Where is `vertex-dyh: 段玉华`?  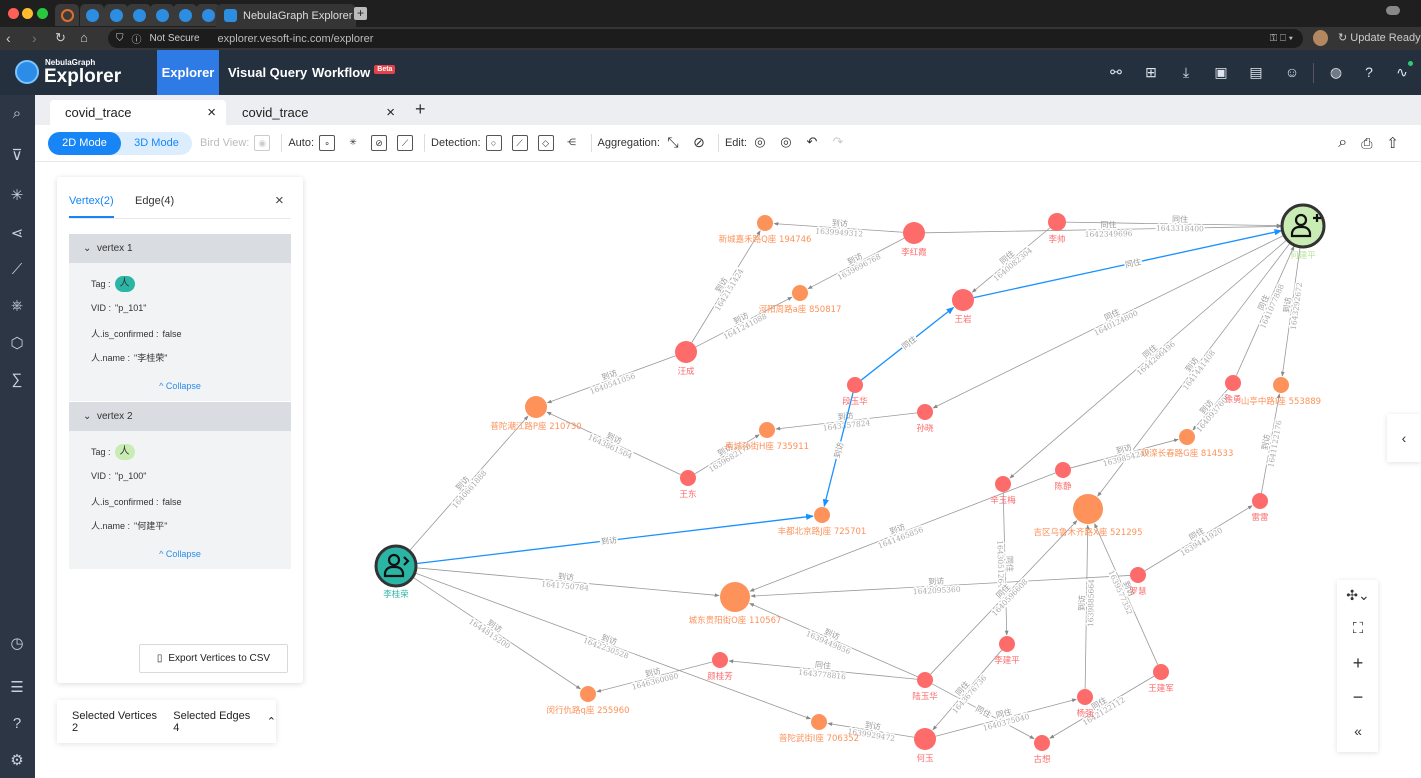
vertex-dyh: 段玉华 is located at coordinates (855, 392).